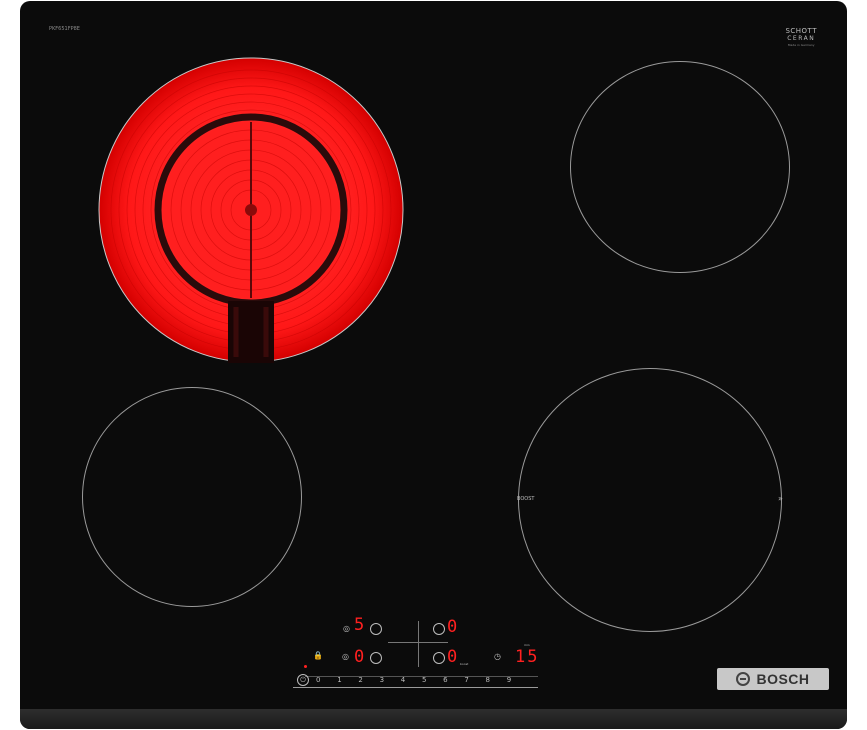 This screenshot has height=730, width=867. I want to click on heating-zone-front-left, so click(192, 497).